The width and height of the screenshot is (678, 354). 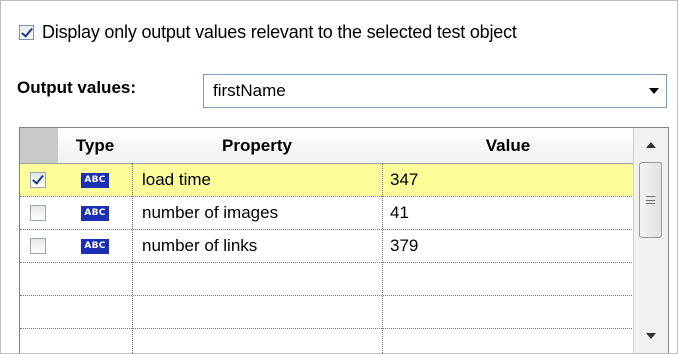 I want to click on table-row: ABC number of images 41, so click(x=327, y=213).